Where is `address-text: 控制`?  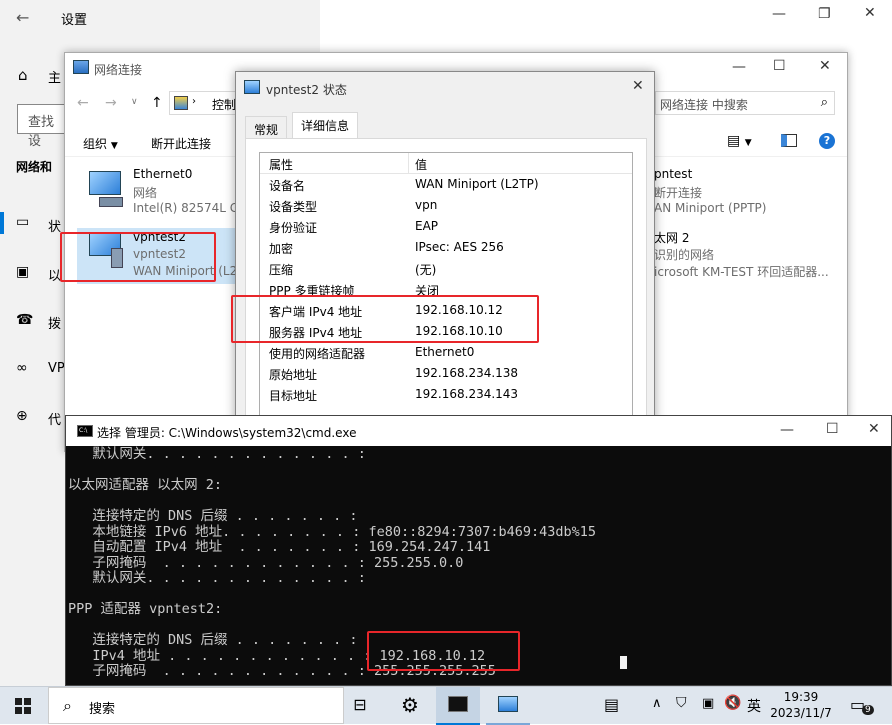 address-text: 控制 is located at coordinates (224, 105).